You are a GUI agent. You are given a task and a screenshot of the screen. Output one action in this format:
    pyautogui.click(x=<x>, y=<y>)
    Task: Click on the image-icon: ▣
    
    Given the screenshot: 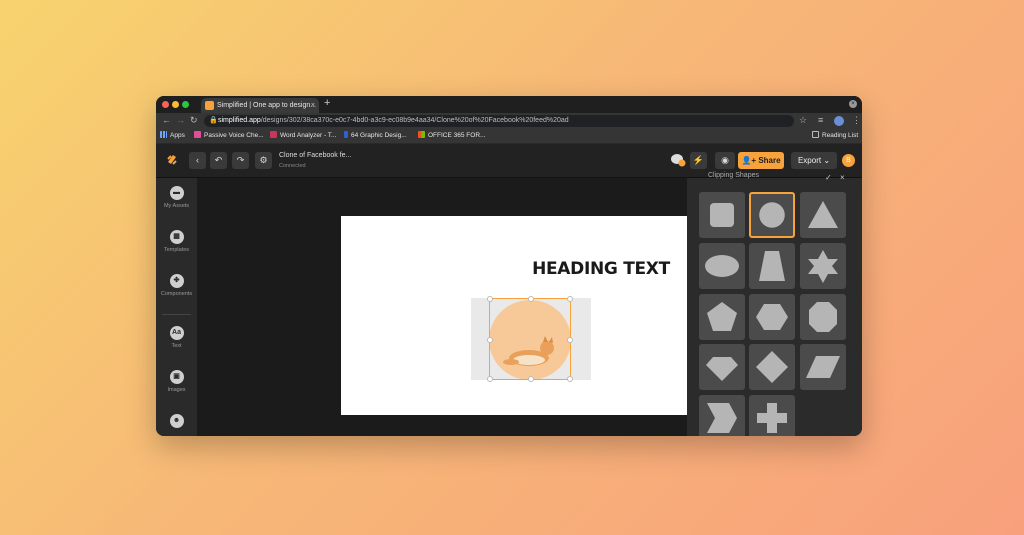 What is the action you would take?
    pyautogui.click(x=176, y=377)
    